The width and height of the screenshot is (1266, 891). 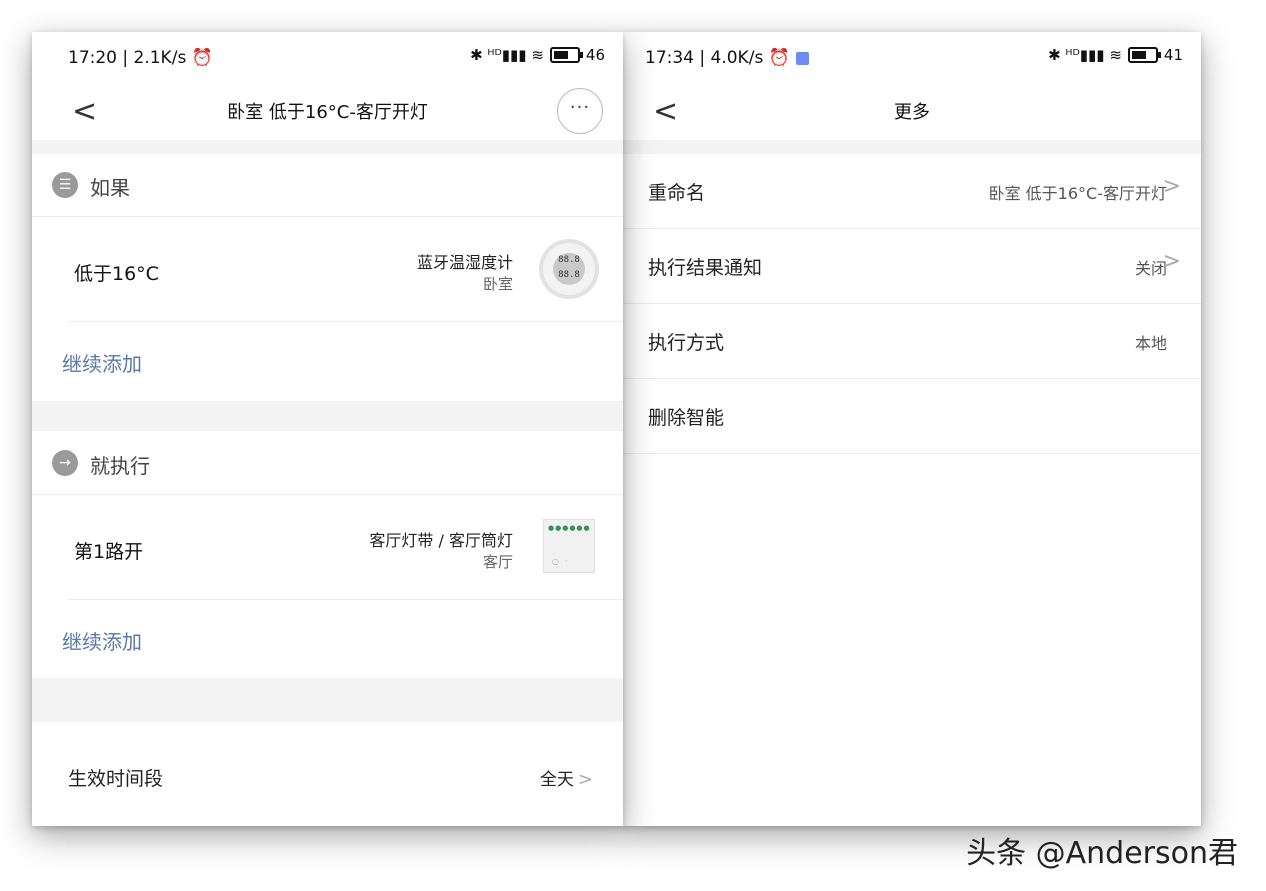 I want to click on more-options-button: ···, so click(x=580, y=111).